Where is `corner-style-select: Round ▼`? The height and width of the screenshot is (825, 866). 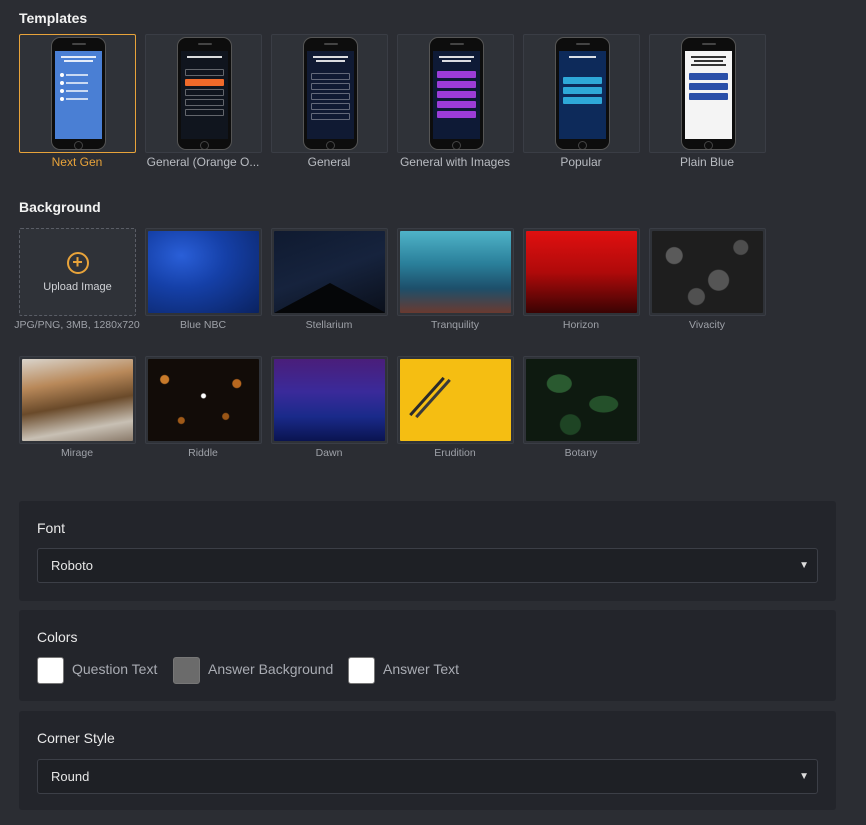
corner-style-select: Round ▼ is located at coordinates (427, 776).